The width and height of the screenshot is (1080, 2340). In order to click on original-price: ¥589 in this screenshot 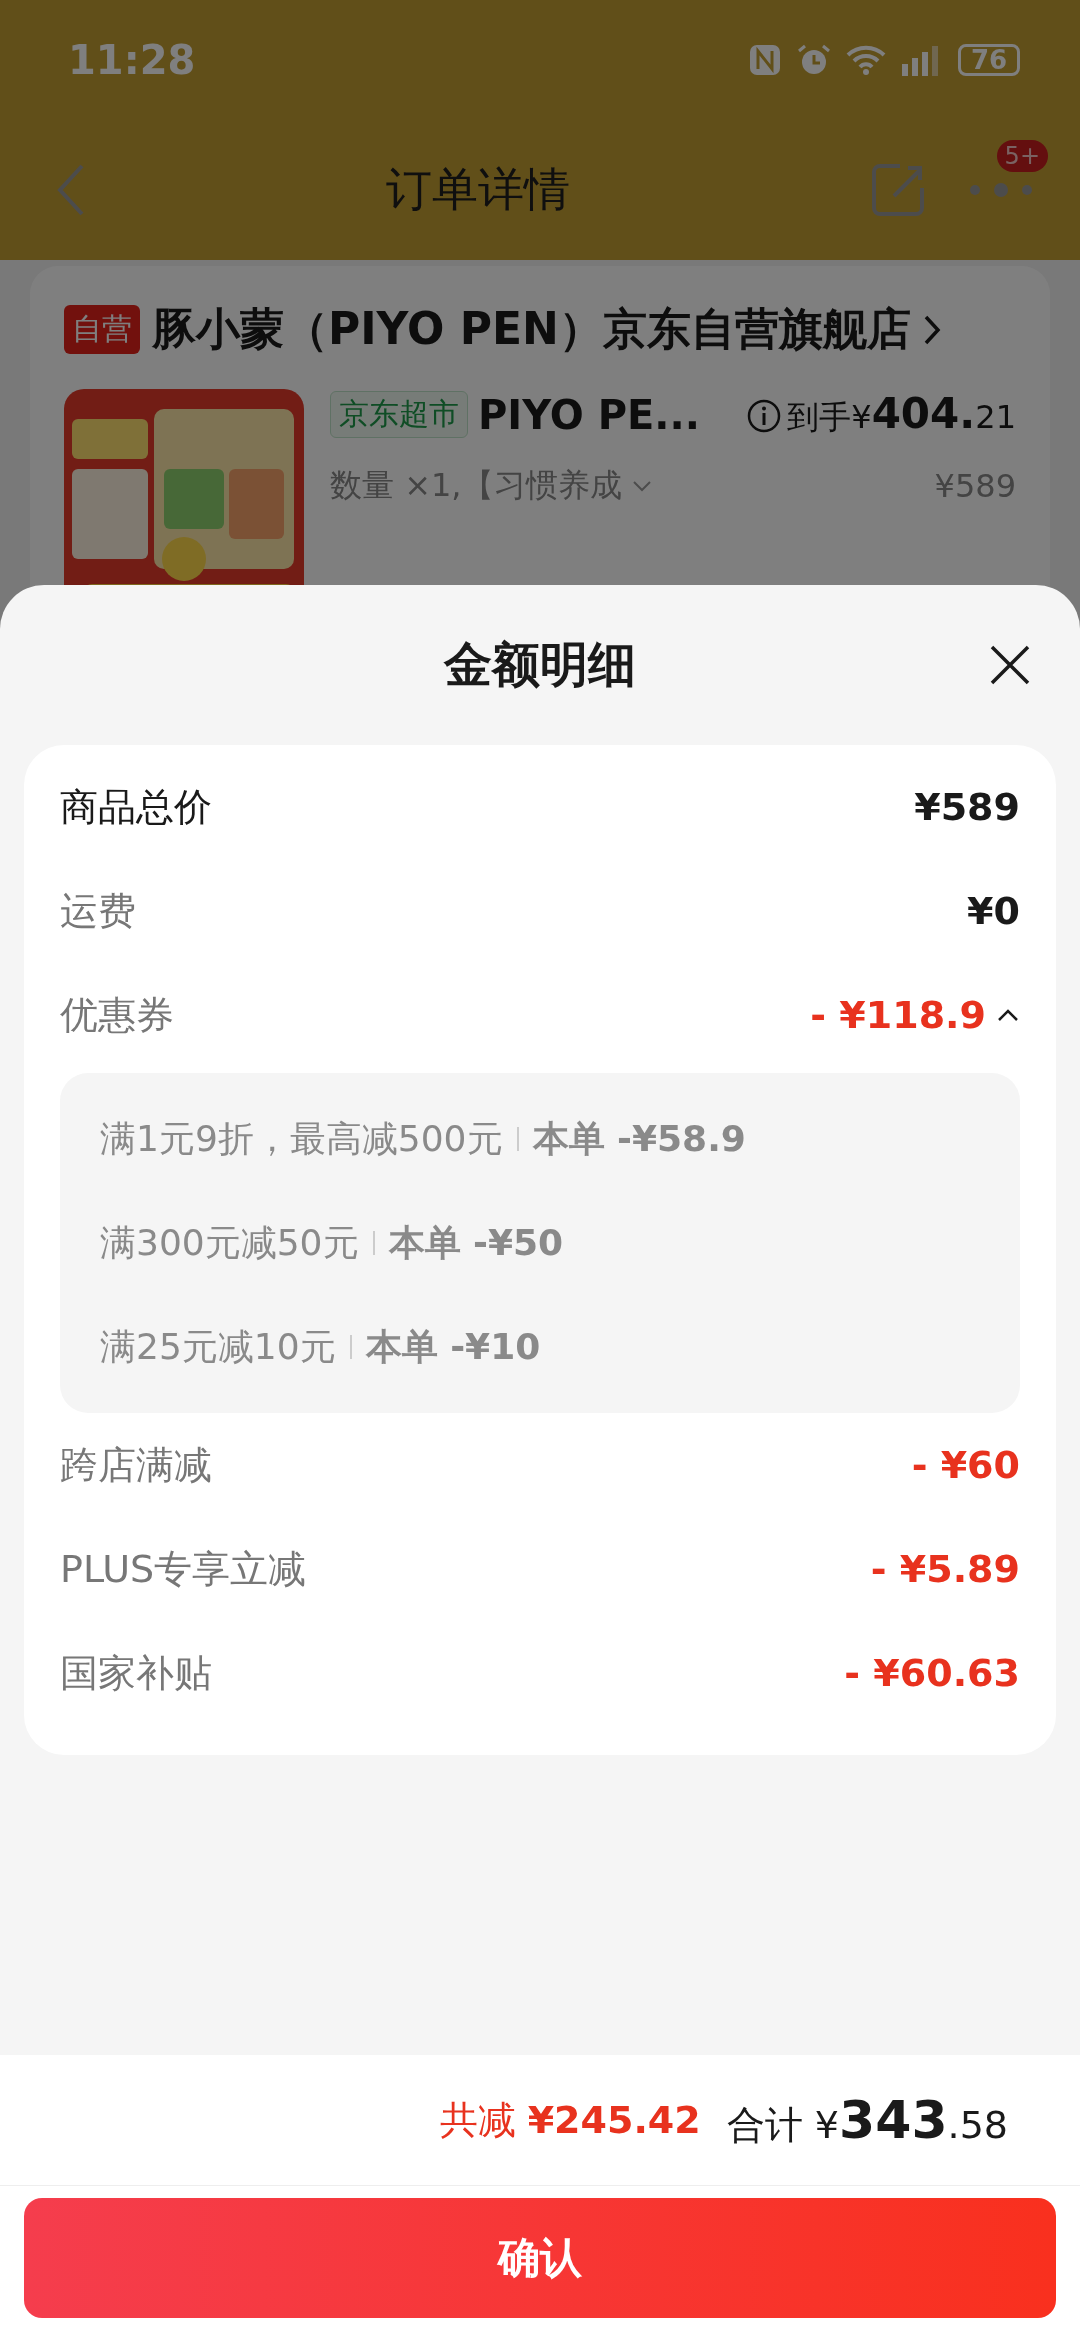, I will do `click(975, 486)`.